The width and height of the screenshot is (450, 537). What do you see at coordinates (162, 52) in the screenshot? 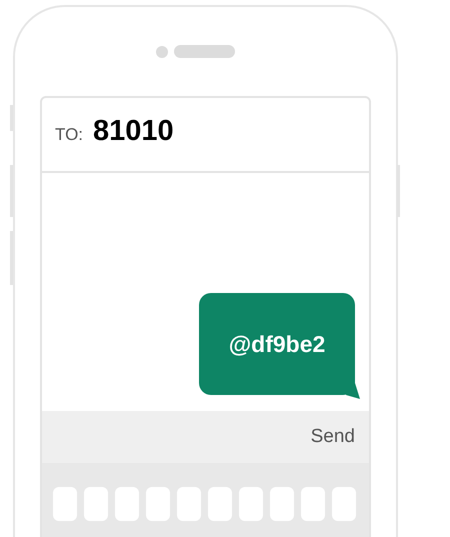
I see `camera-icon` at bounding box center [162, 52].